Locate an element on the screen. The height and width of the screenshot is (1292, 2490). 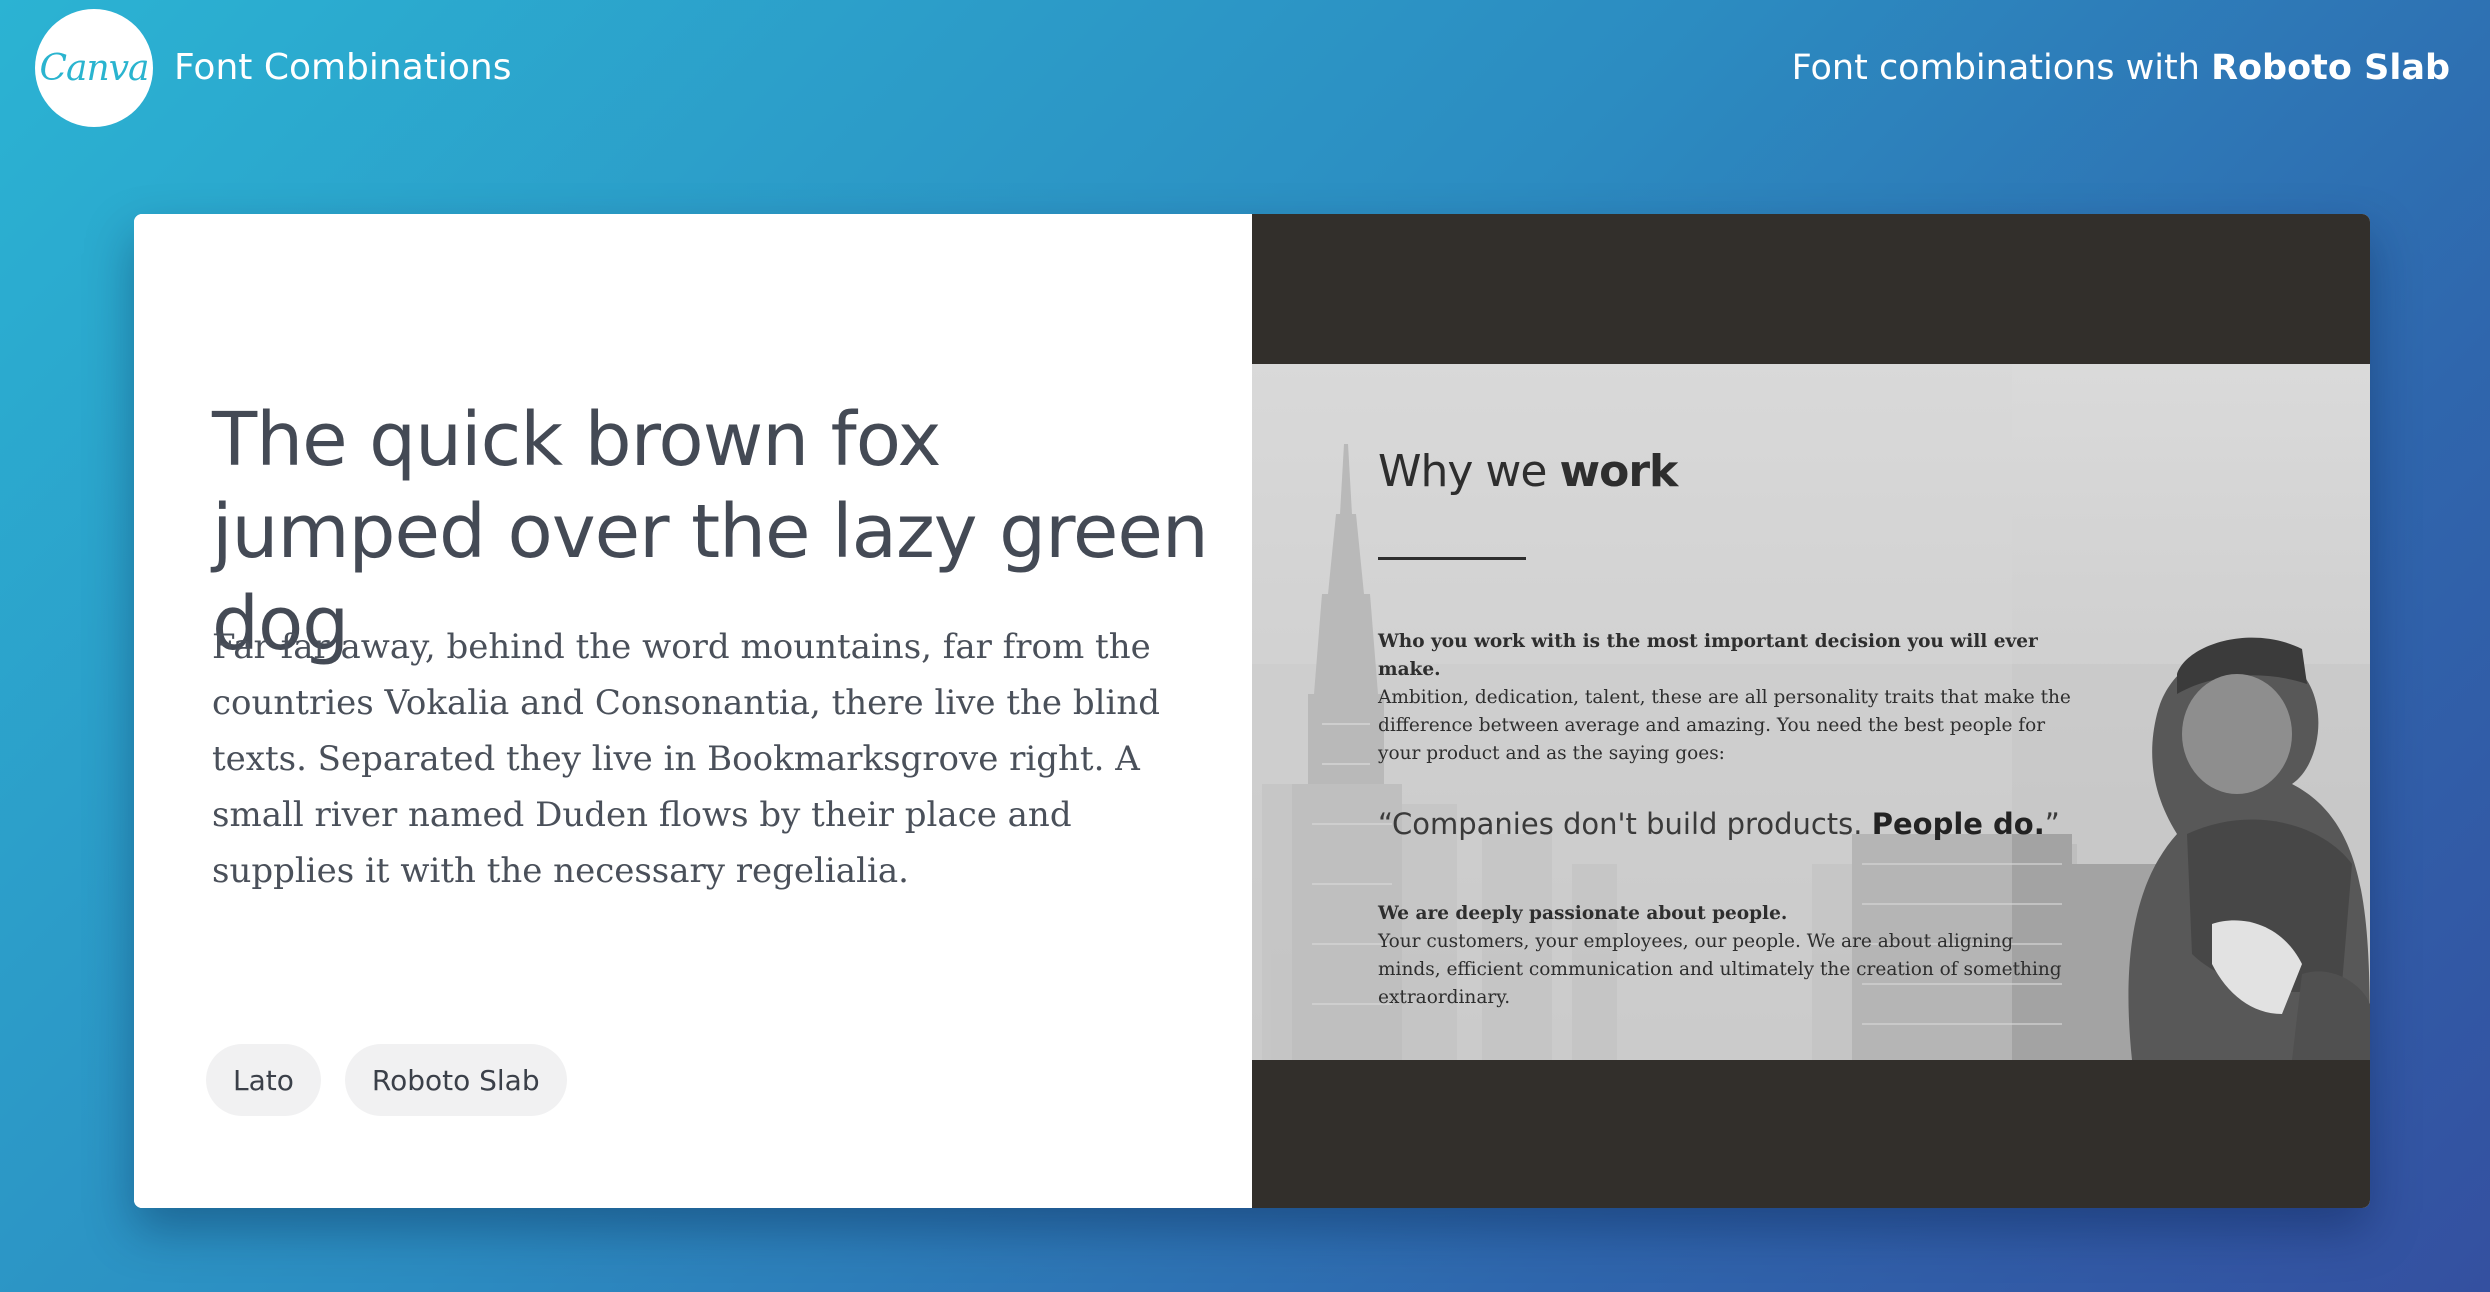
combo-prefix: Font combinations with is located at coordinates (1995, 68).